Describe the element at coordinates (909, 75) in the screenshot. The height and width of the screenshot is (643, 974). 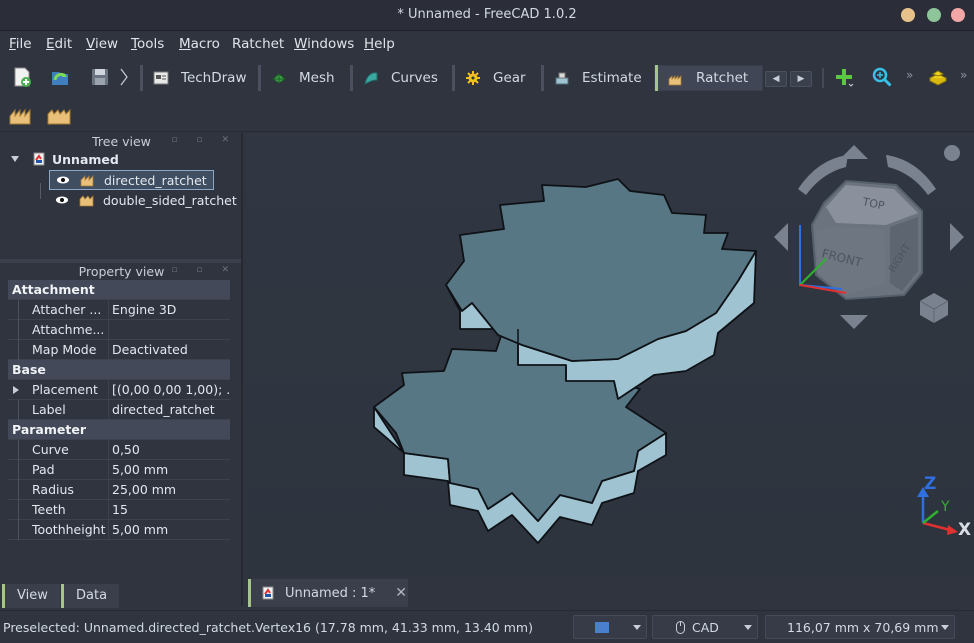
I see `toolbar-overflow-icon: »` at that location.